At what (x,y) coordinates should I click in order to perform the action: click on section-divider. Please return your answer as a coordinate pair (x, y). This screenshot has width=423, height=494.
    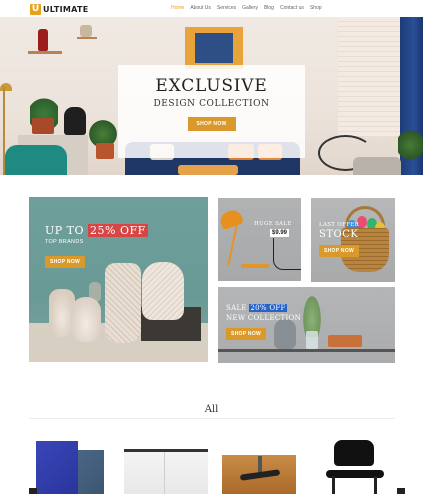
    Looking at the image, I should click on (212, 418).